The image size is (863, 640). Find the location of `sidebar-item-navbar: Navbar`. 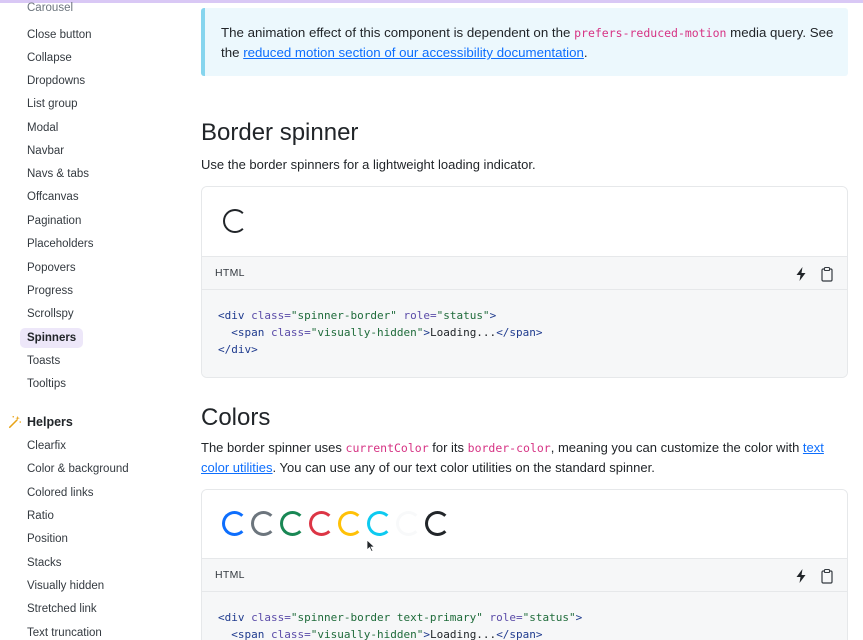

sidebar-item-navbar: Navbar is located at coordinates (45, 151).